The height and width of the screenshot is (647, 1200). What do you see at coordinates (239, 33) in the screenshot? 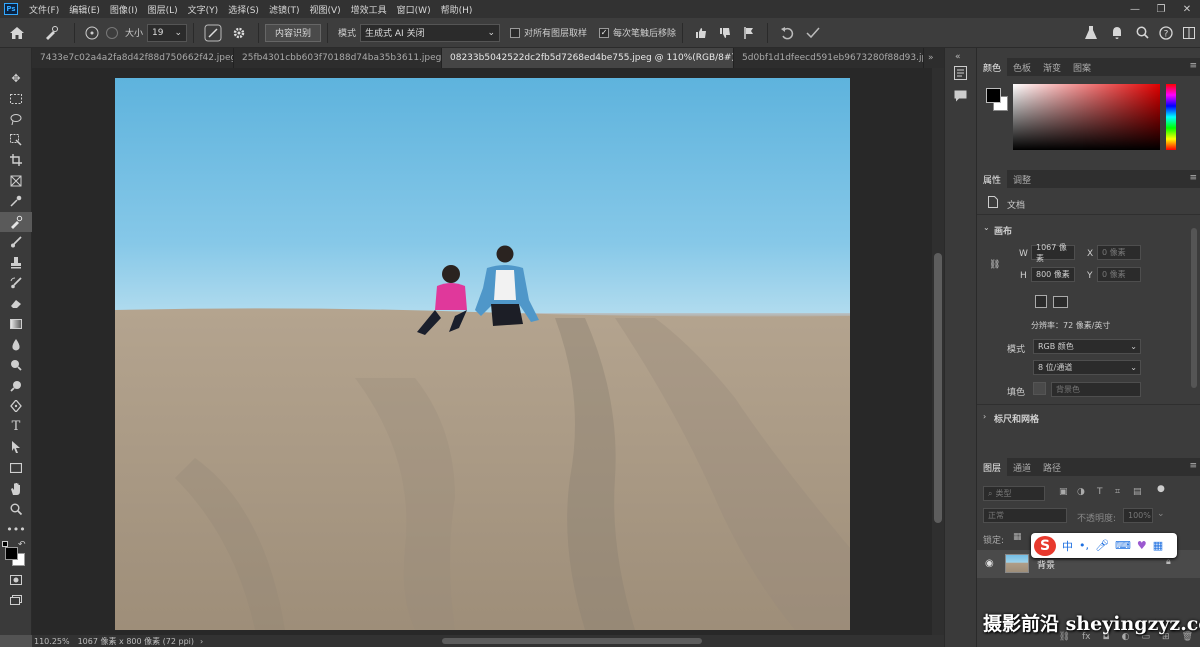
I see `settings-gear-icon` at bounding box center [239, 33].